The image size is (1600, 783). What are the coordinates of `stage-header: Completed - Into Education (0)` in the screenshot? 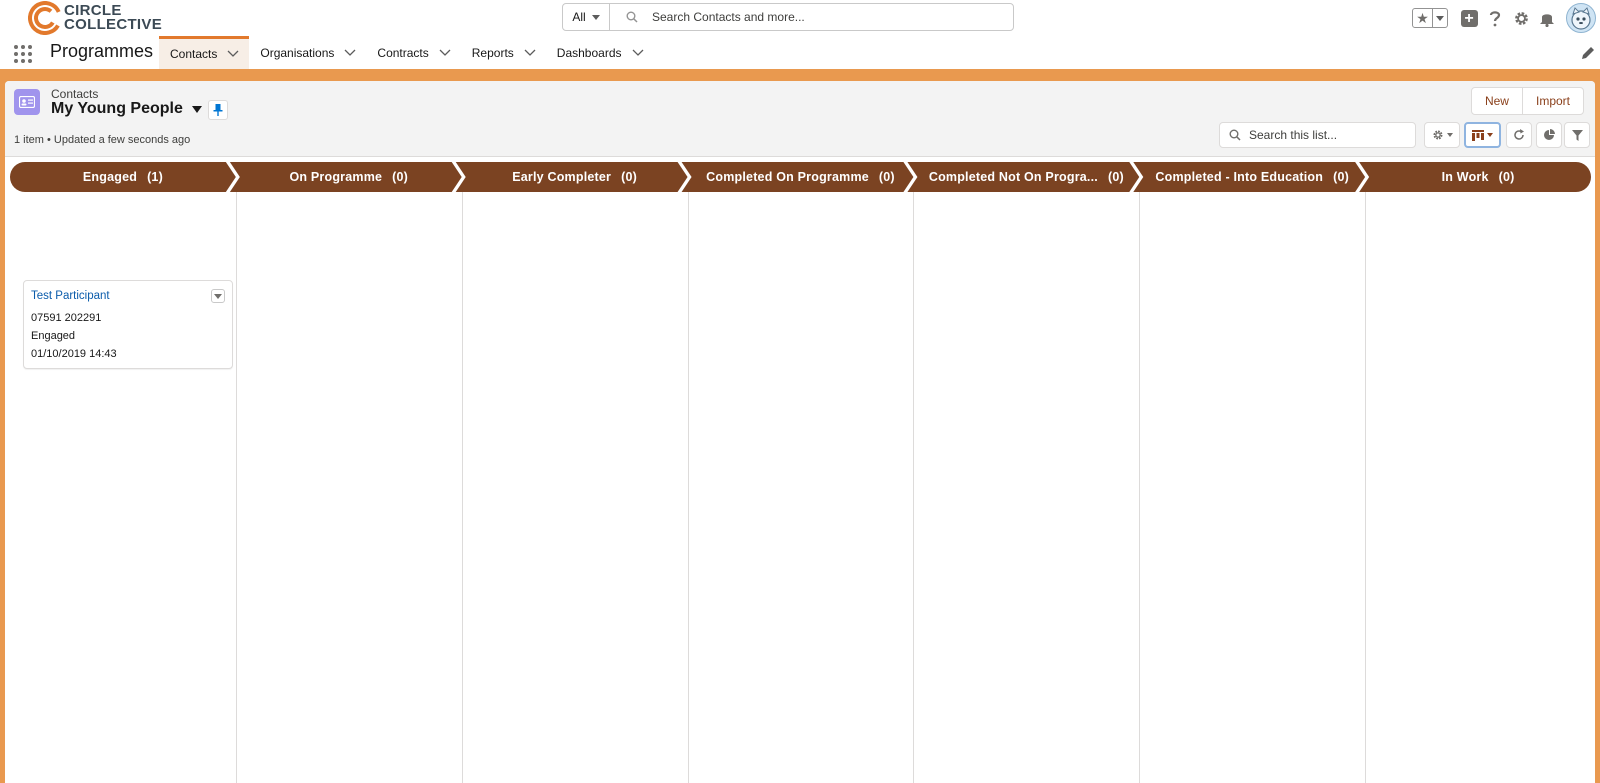 It's located at (1252, 177).